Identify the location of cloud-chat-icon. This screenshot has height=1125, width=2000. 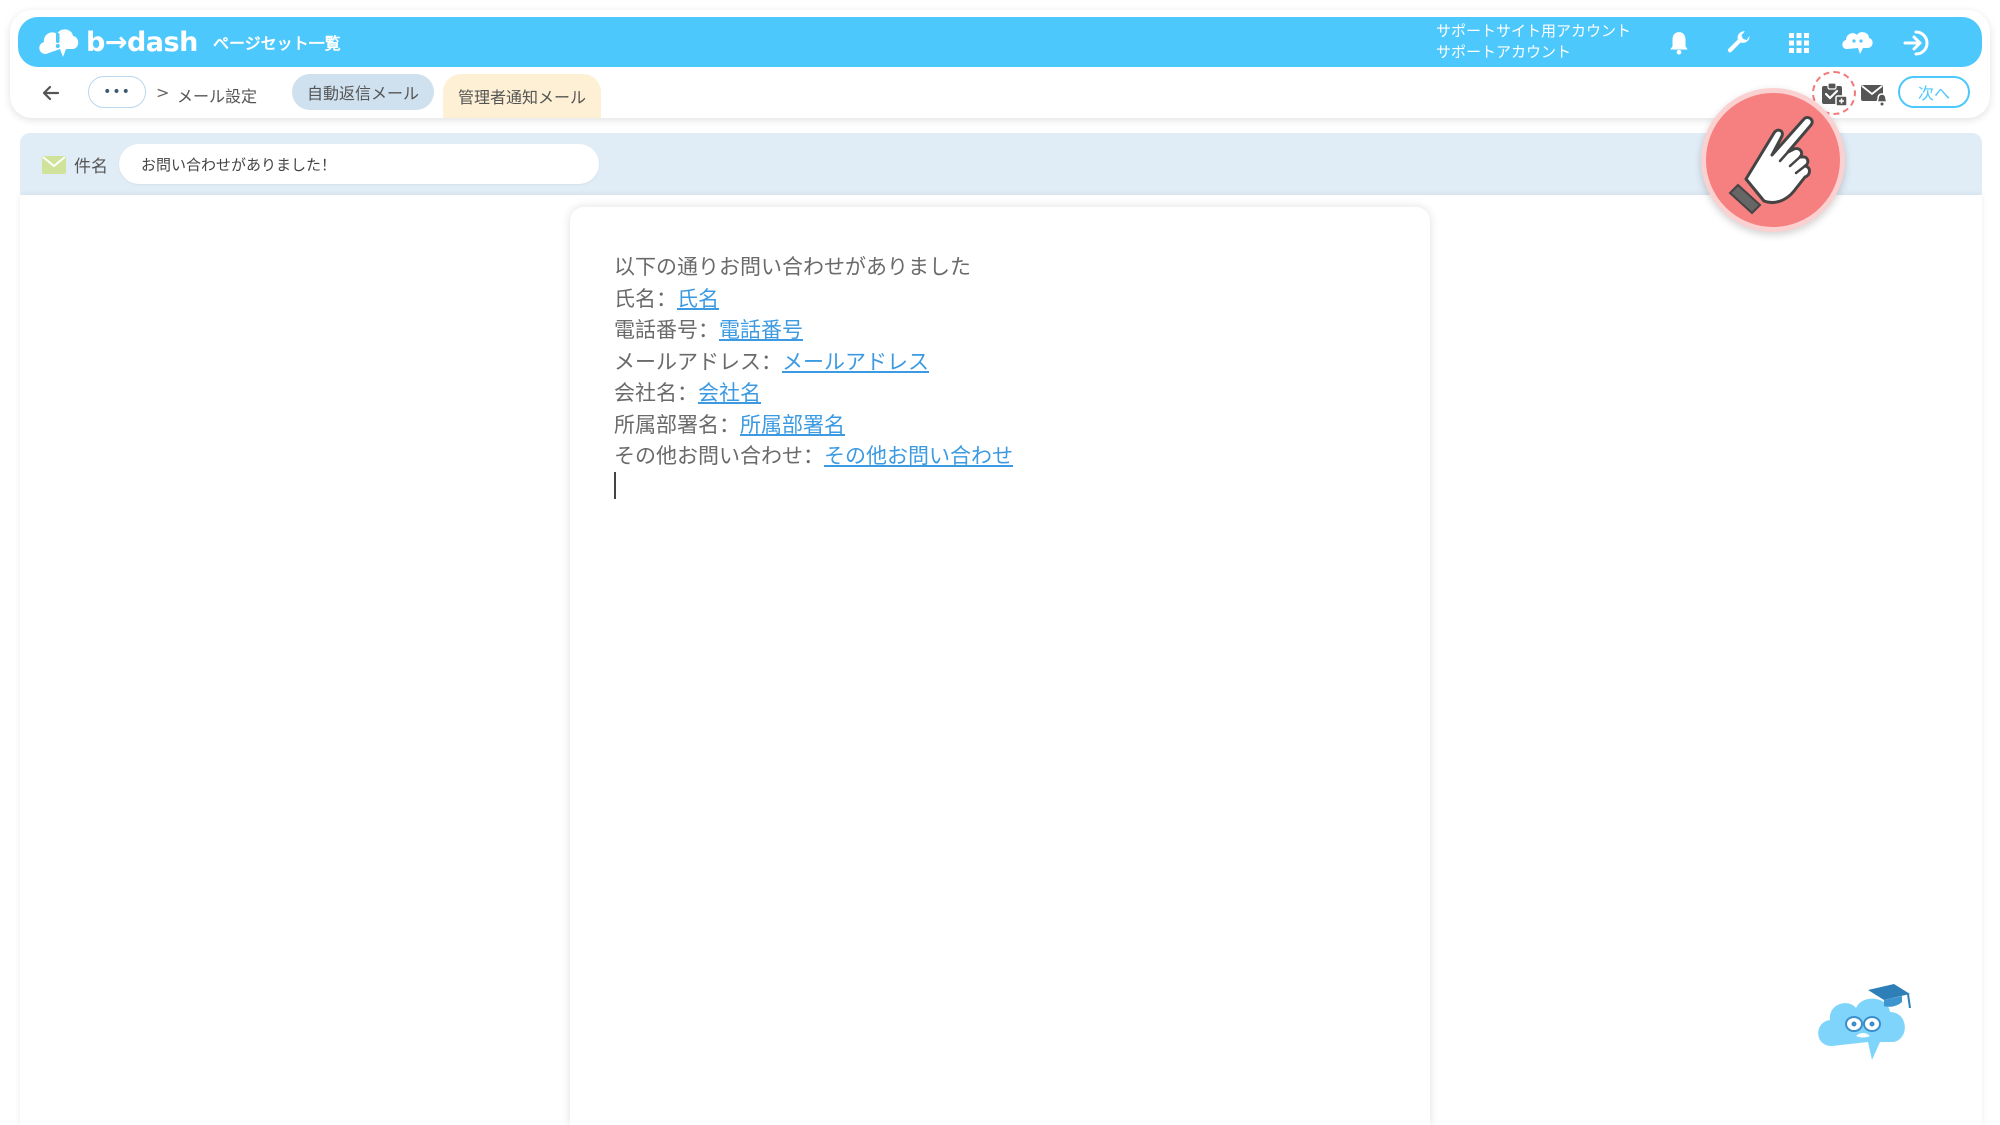
(1857, 43).